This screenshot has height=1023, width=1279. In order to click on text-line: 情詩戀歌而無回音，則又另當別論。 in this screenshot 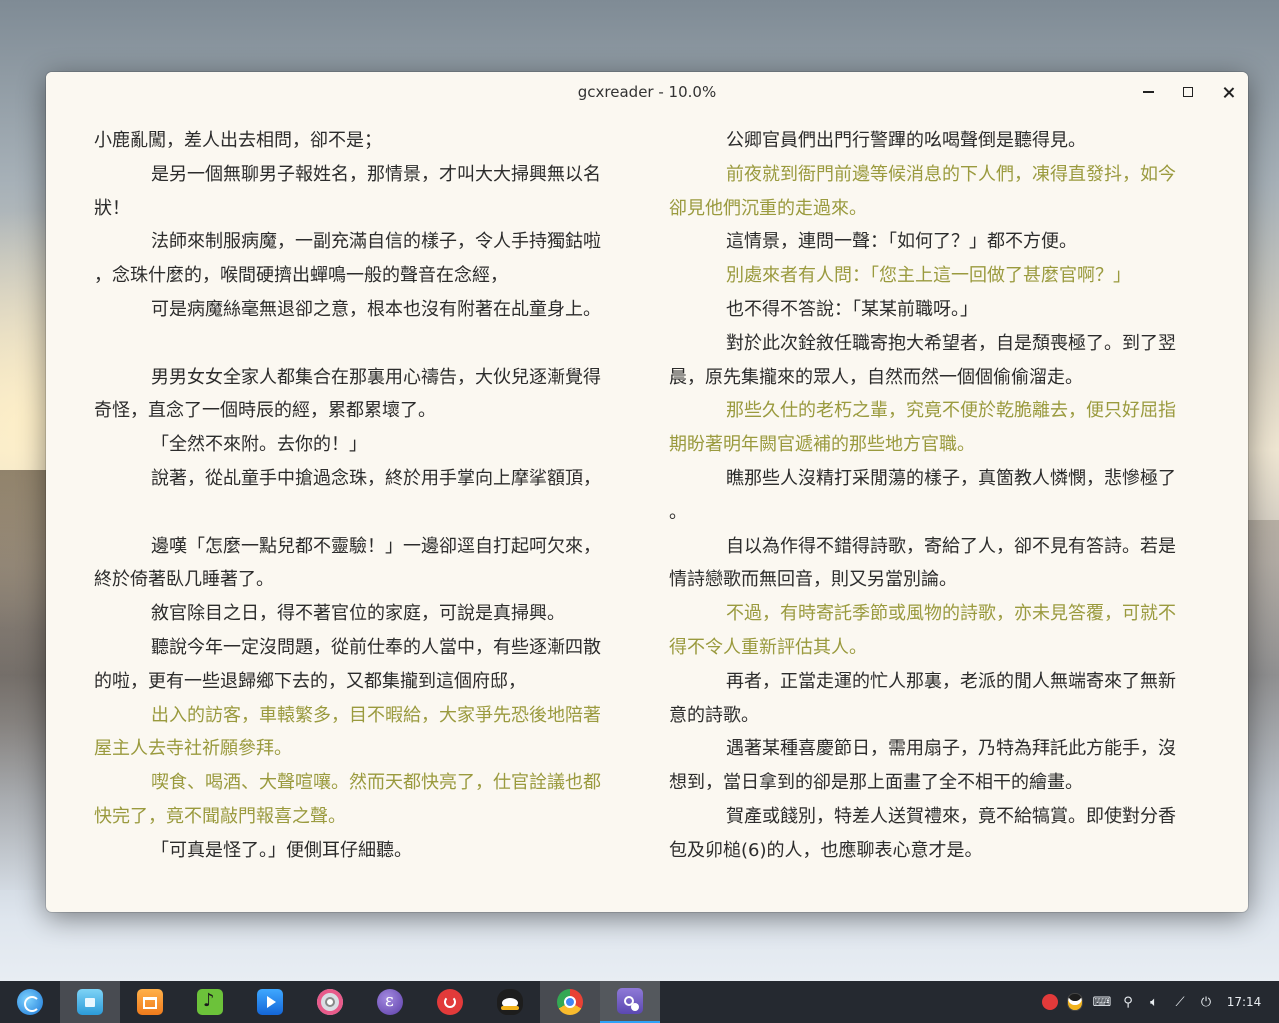, I will do `click(813, 580)`.